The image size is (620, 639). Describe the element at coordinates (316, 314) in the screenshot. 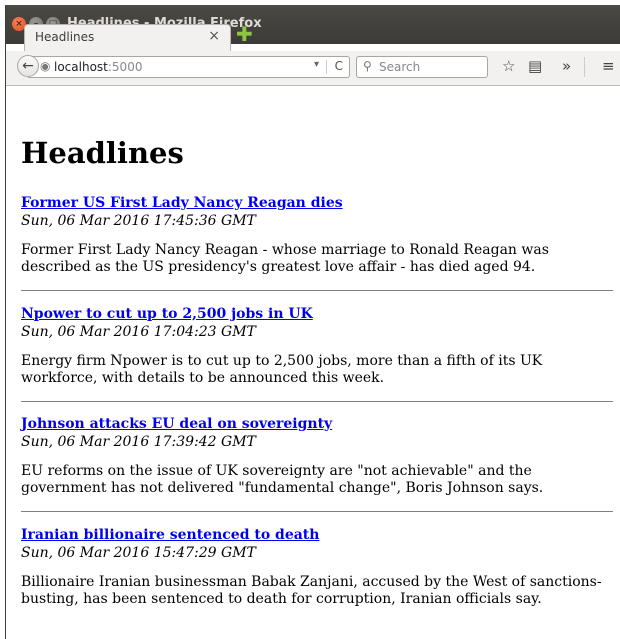

I see `article-title-link: Npower to cut up to 2,500 jobs in UK` at that location.